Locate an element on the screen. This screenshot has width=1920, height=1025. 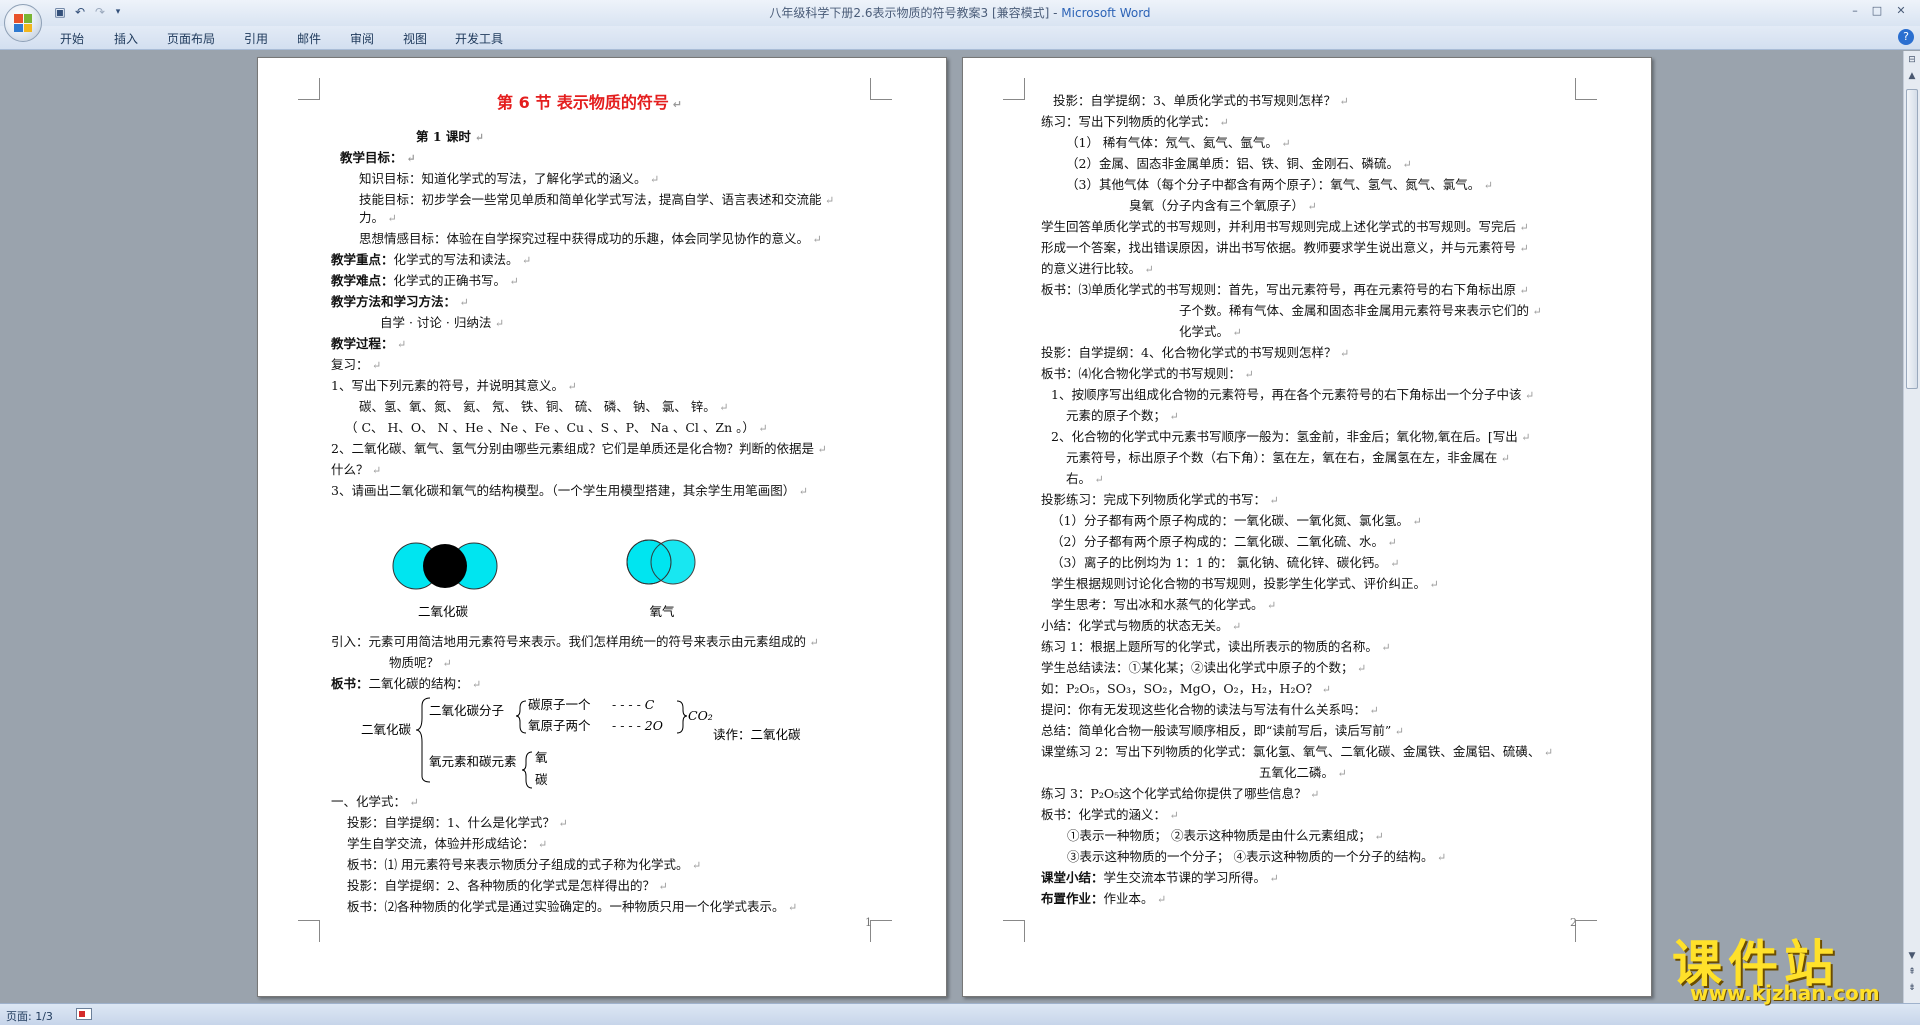
ruler-toggle-icon: ⊟ is located at coordinates (1912, 60).